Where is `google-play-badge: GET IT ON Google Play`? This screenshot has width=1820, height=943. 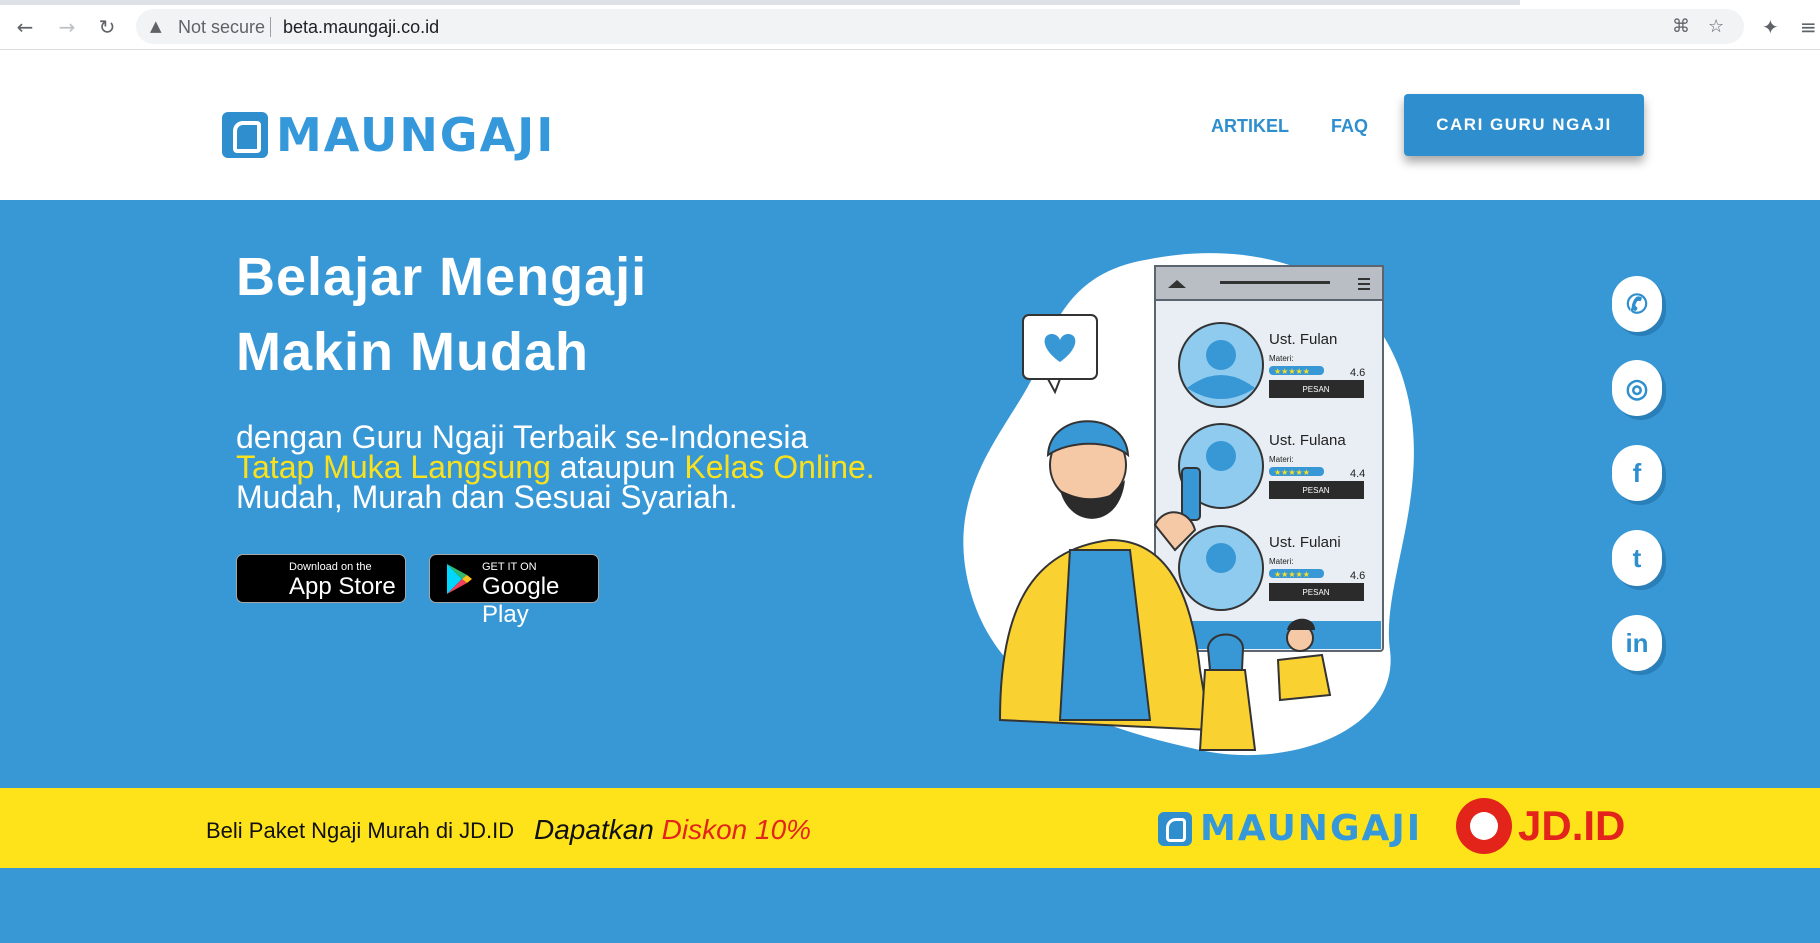 google-play-badge: GET IT ON Google Play is located at coordinates (514, 591).